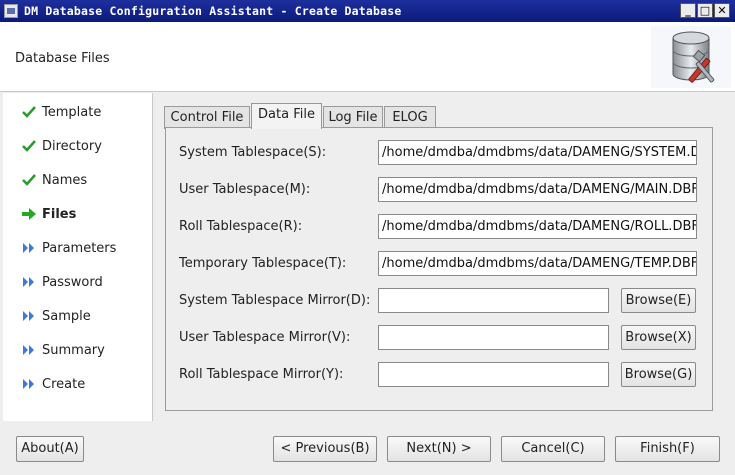 The width and height of the screenshot is (735, 475). Describe the element at coordinates (29, 214) in the screenshot. I see `arrow-right-icon` at that location.